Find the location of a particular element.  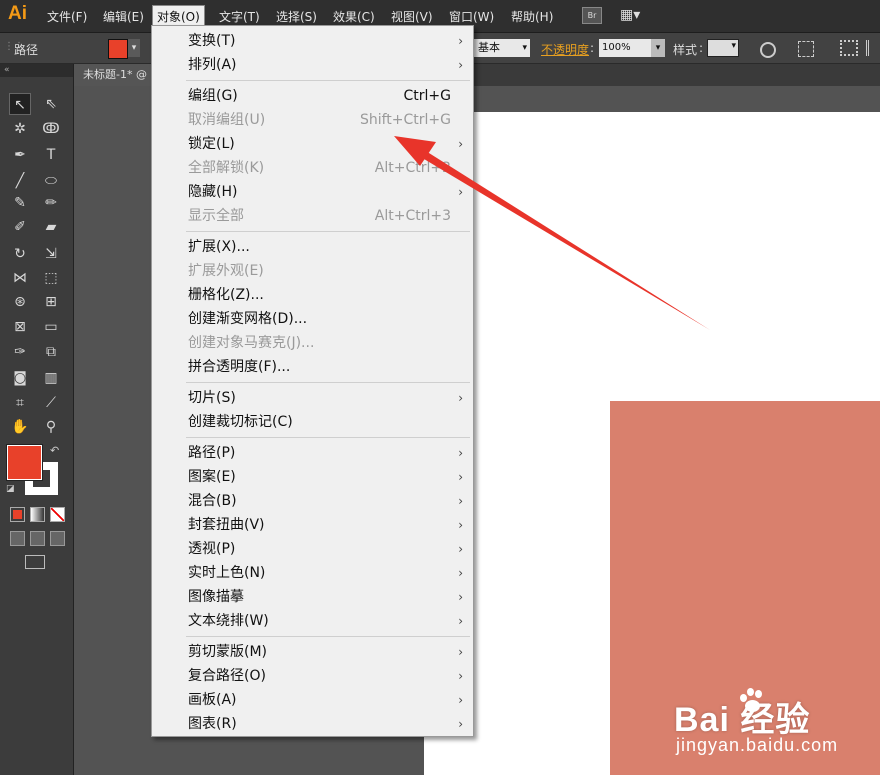

rotate-tool-icon: ↻ is located at coordinates (20, 254).